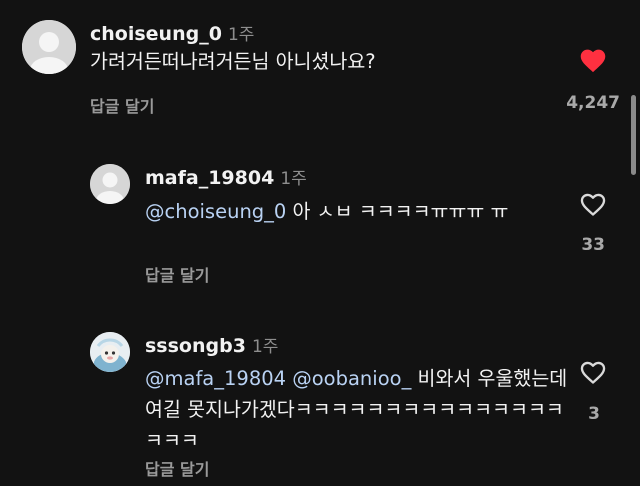  Describe the element at coordinates (156, 34) in the screenshot. I see `username-text: choiseung_0` at that location.